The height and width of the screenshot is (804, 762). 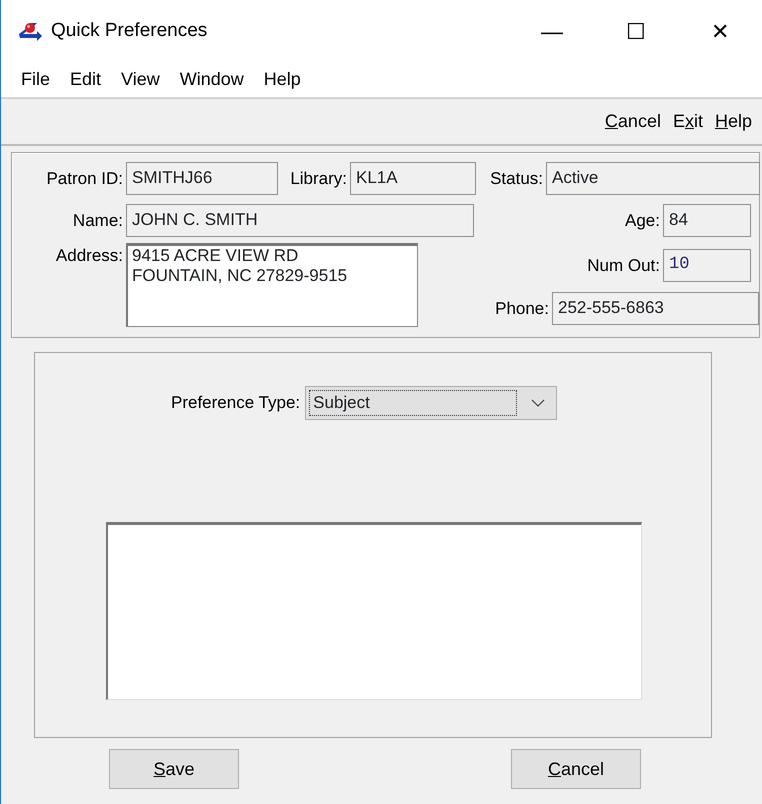 What do you see at coordinates (720, 31) in the screenshot?
I see `close-button: ✕` at bounding box center [720, 31].